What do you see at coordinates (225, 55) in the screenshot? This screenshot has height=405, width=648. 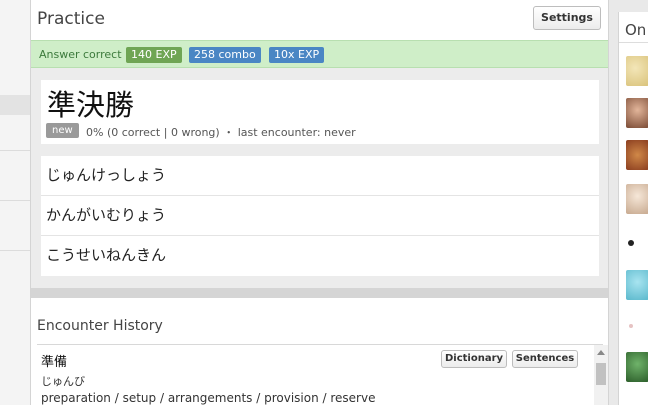 I see `combo-badge: 258 combo` at bounding box center [225, 55].